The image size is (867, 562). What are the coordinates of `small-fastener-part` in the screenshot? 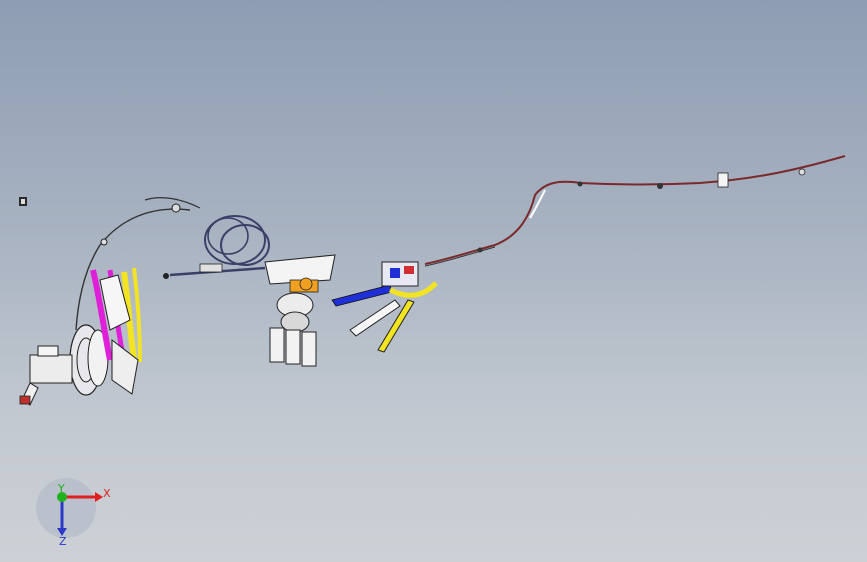 It's located at (23, 201).